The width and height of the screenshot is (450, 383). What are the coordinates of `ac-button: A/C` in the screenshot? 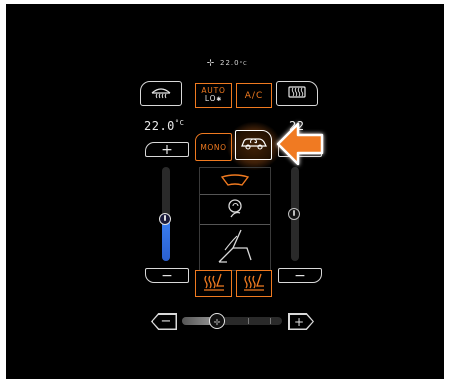 It's located at (254, 95).